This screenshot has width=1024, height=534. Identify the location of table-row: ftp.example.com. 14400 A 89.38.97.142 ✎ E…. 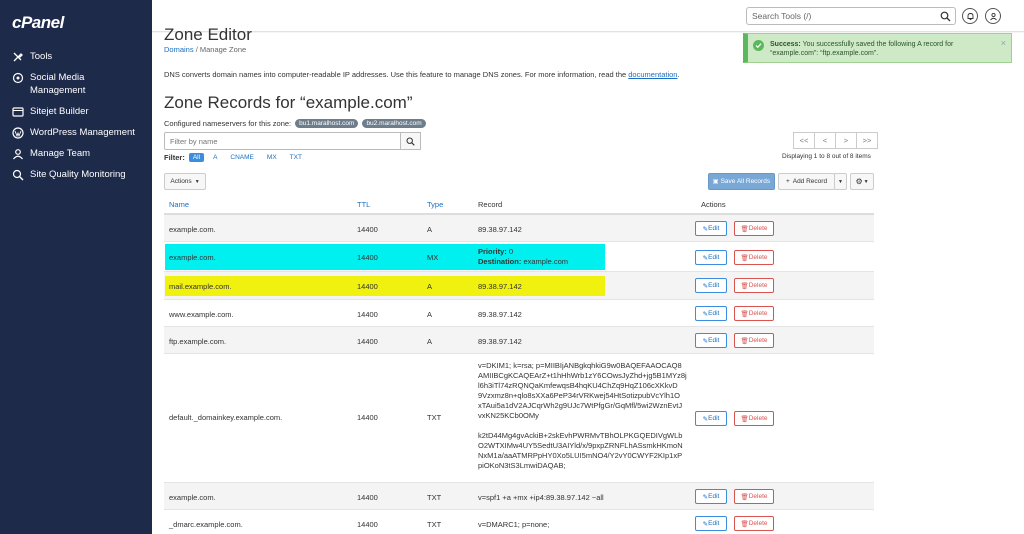
(519, 340).